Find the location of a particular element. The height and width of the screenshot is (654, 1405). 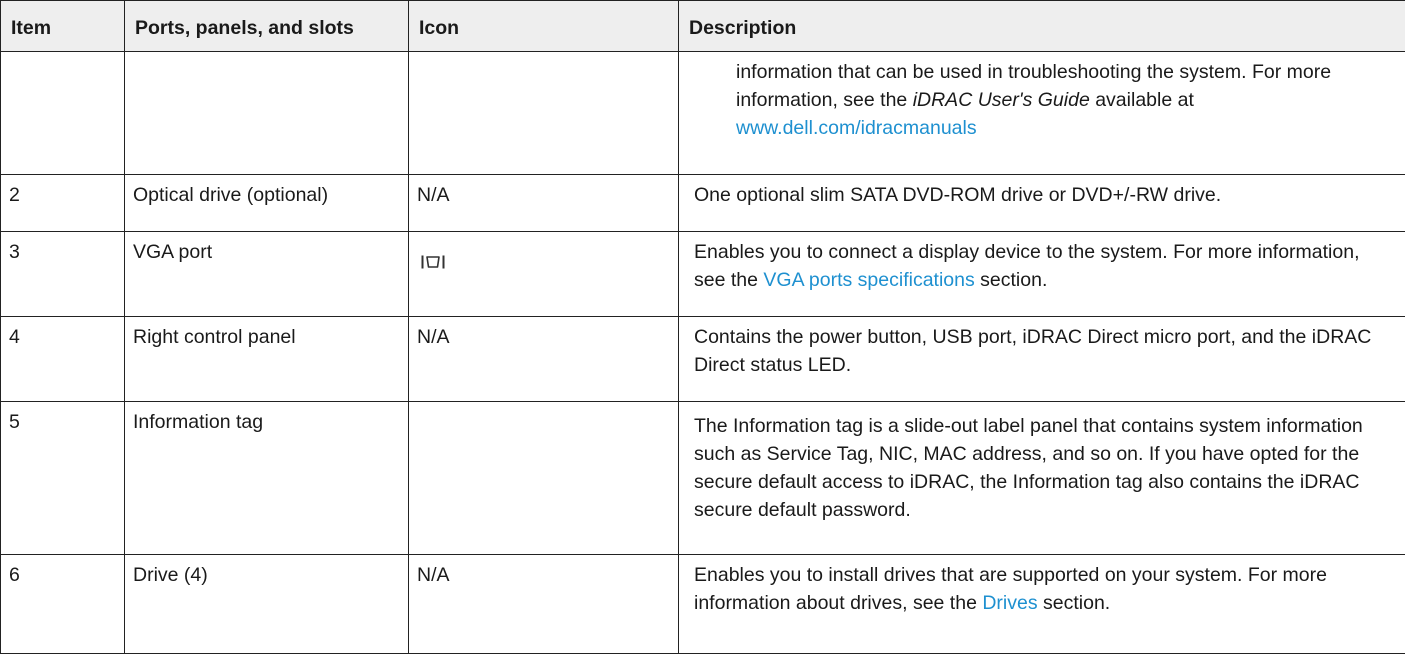

cell-port: Right control panel is located at coordinates (267, 359).